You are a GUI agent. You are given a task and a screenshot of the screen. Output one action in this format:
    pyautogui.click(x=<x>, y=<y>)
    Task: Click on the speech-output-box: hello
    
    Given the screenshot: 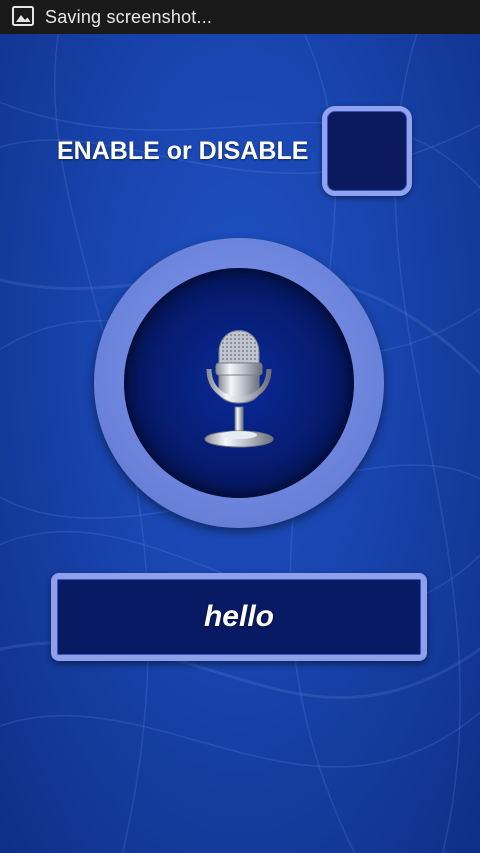 What is the action you would take?
    pyautogui.click(x=239, y=617)
    